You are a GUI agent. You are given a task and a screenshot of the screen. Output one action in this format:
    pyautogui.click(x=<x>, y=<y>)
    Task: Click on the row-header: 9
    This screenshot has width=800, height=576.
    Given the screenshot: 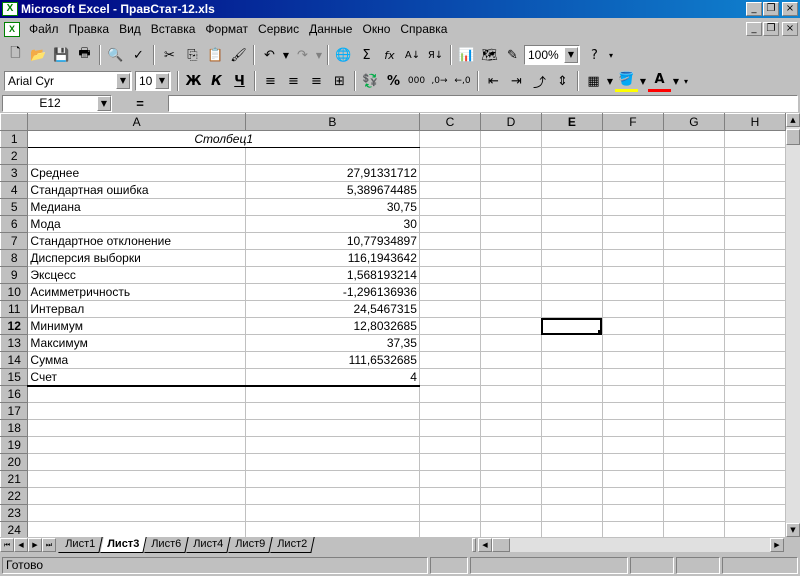 What is the action you would take?
    pyautogui.click(x=14, y=275)
    